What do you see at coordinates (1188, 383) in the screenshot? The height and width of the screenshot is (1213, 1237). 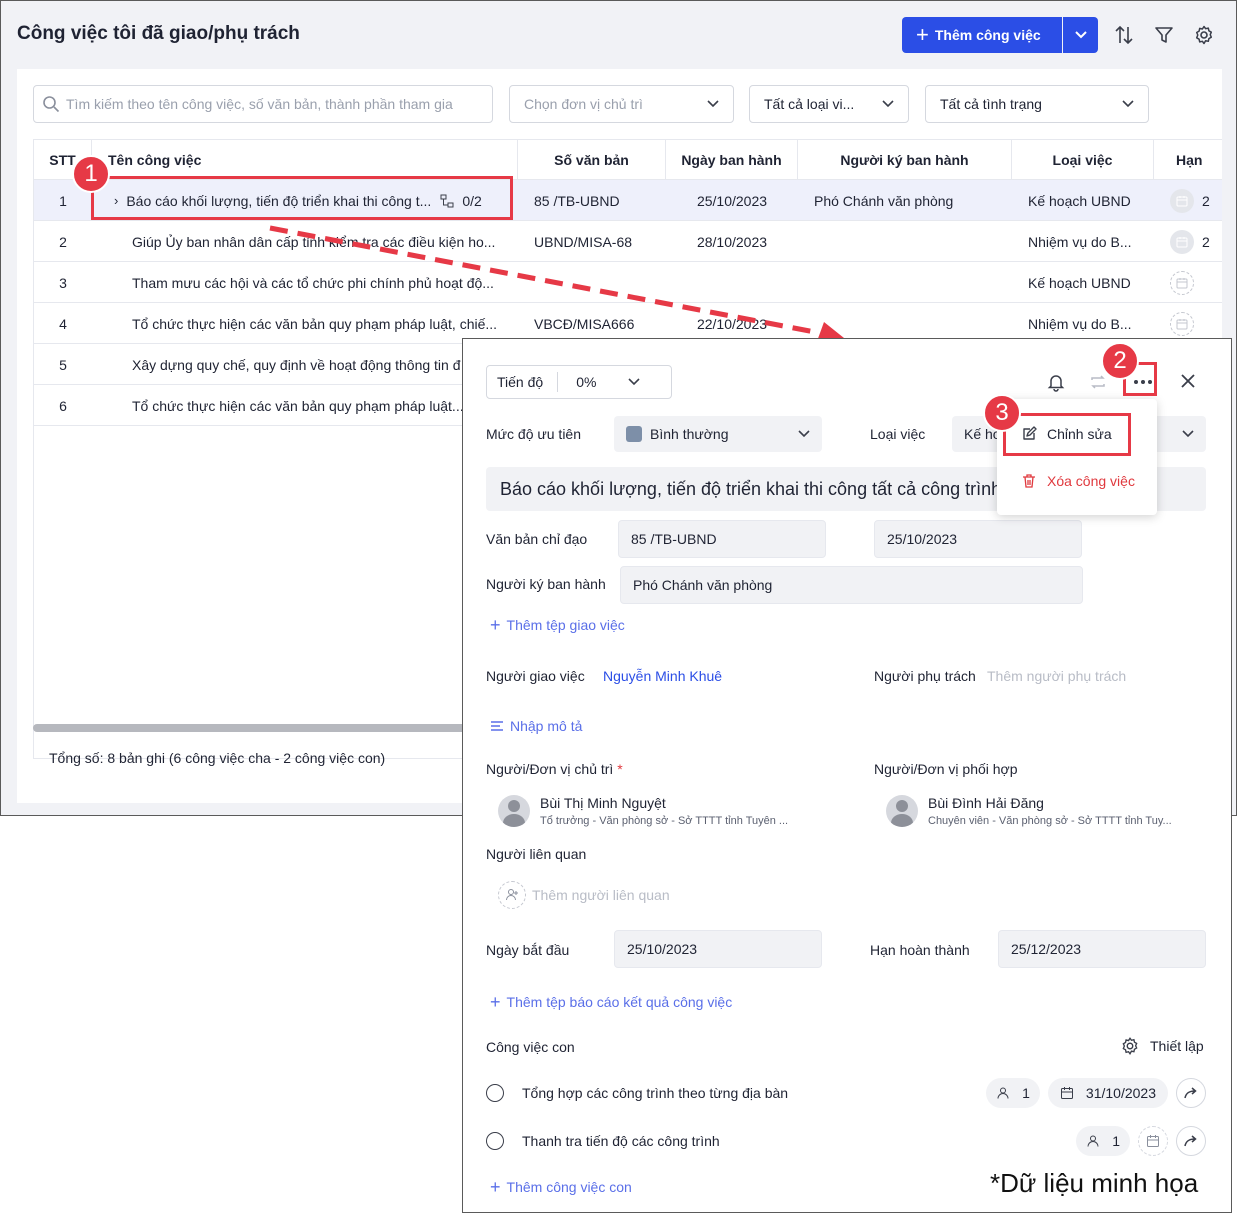 I see `close-icon` at bounding box center [1188, 383].